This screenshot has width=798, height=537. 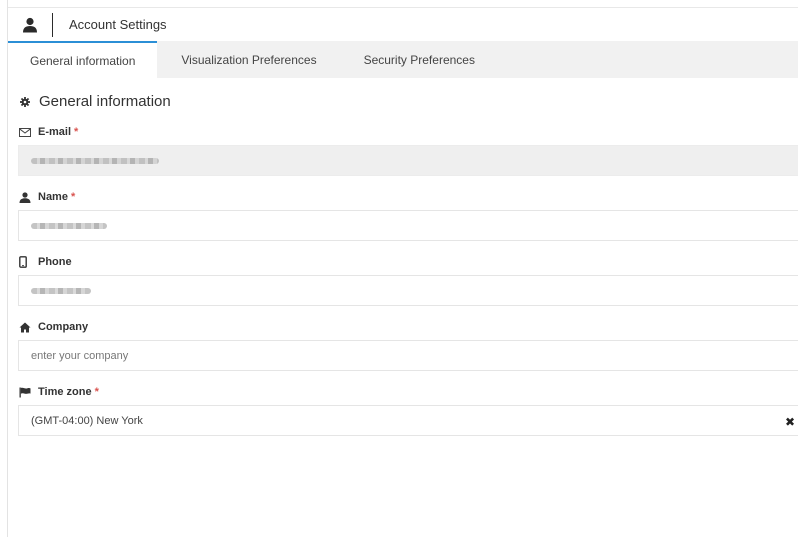 What do you see at coordinates (55, 262) in the screenshot?
I see `phone-label-text: Phone` at bounding box center [55, 262].